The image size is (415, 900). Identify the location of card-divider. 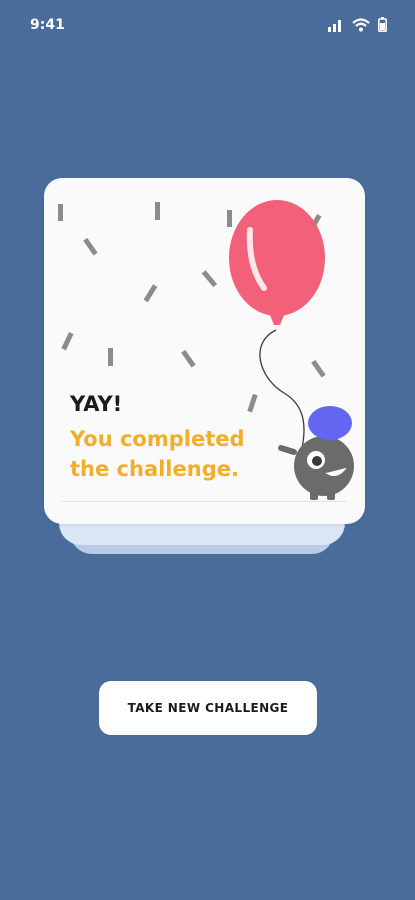
(204, 501).